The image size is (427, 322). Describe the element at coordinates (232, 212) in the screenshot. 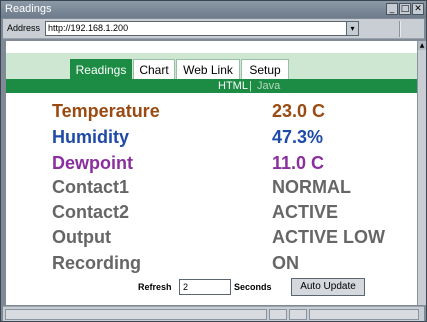

I see `reading-row-contact2: Contact2 ACTIVE` at that location.